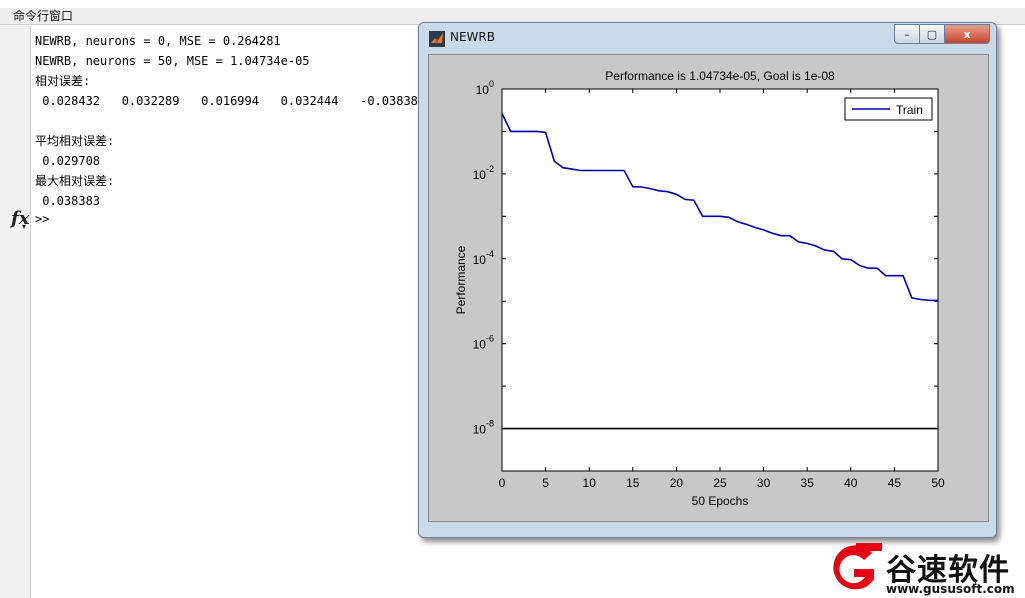 This screenshot has height=598, width=1025. What do you see at coordinates (851, 483) in the screenshot?
I see `x-tick-label: 40` at bounding box center [851, 483].